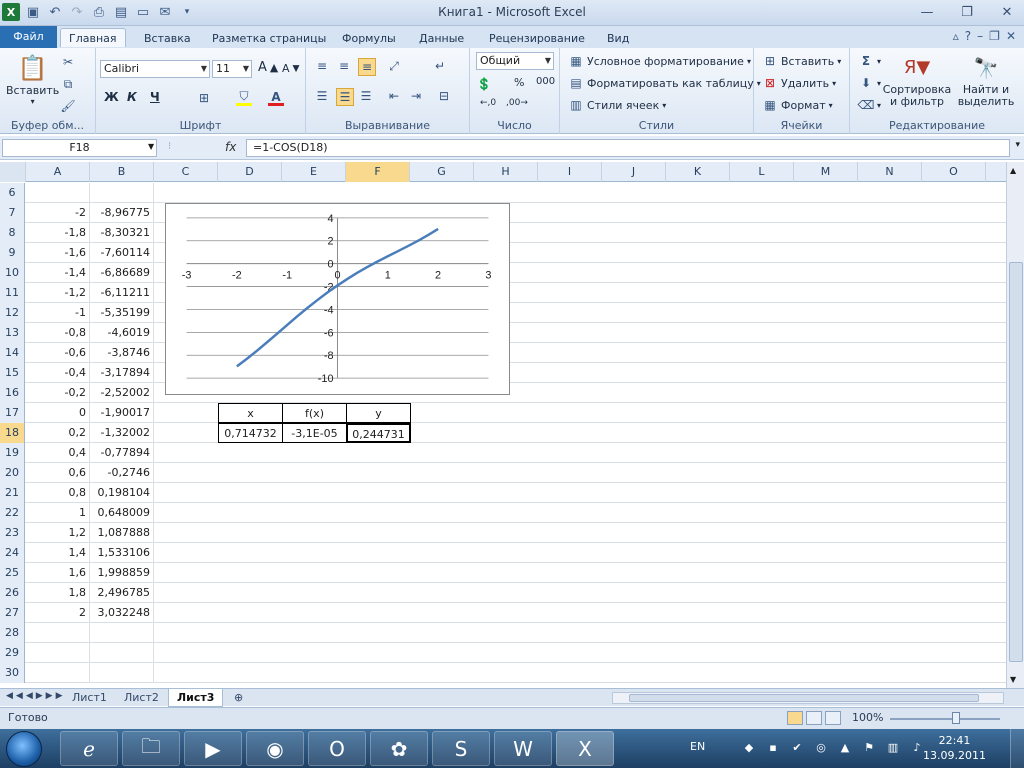  What do you see at coordinates (369, 38) in the screenshot?
I see `tab-formulas: Формулы` at bounding box center [369, 38].